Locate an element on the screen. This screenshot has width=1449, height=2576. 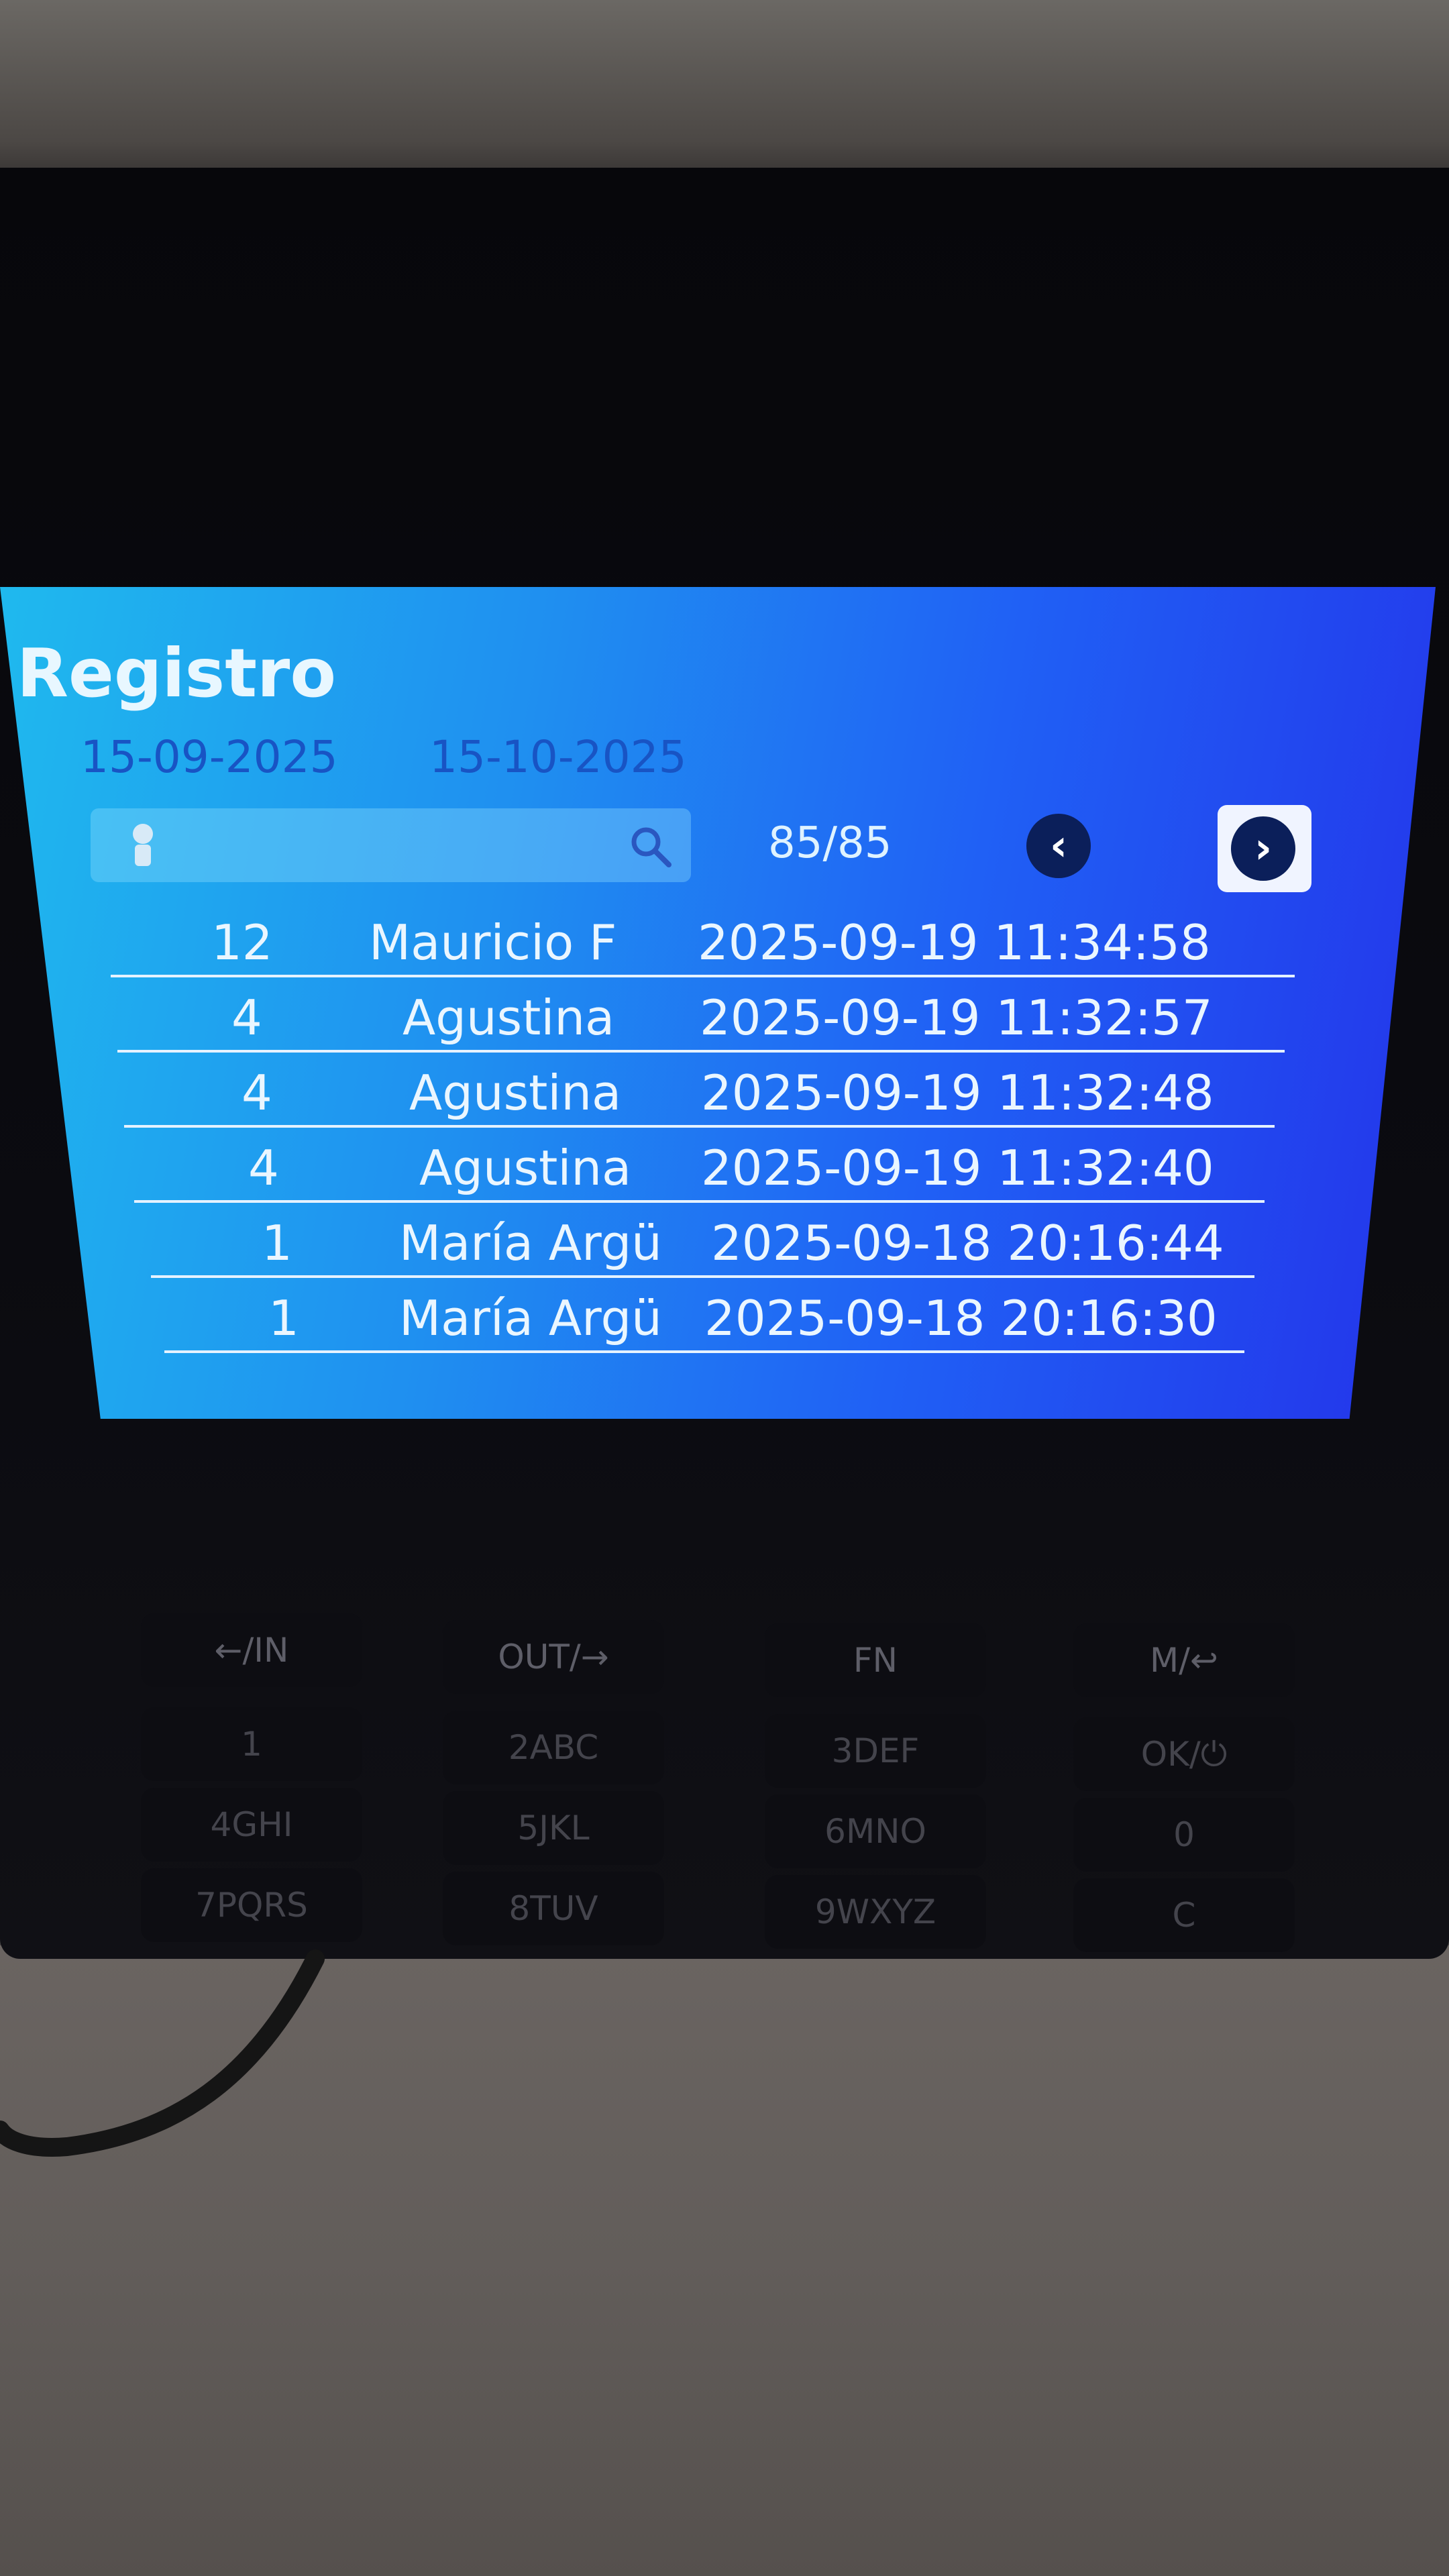
fn-key: FN is located at coordinates (875, 1660).